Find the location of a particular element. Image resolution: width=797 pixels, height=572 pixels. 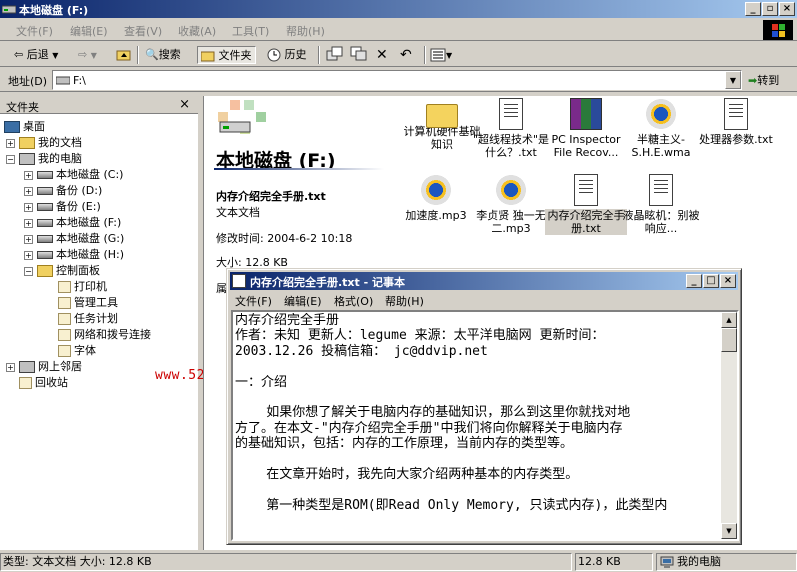

tree-item-scheduled-tasks: 任务计划 is located at coordinates (88, 319).